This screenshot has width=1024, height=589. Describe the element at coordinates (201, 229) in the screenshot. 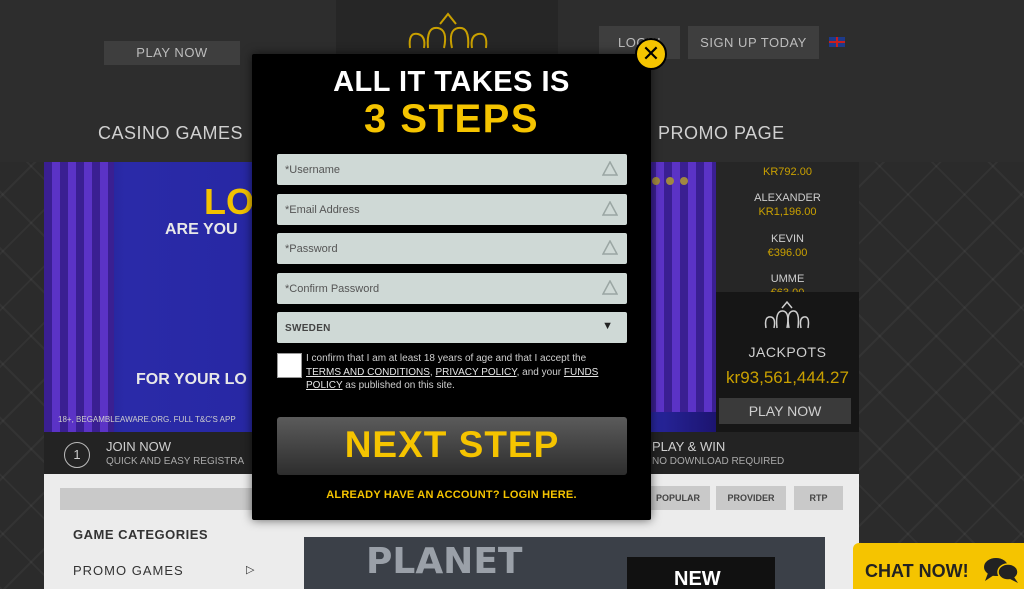

I see `hero-subline: ARE YOU` at that location.